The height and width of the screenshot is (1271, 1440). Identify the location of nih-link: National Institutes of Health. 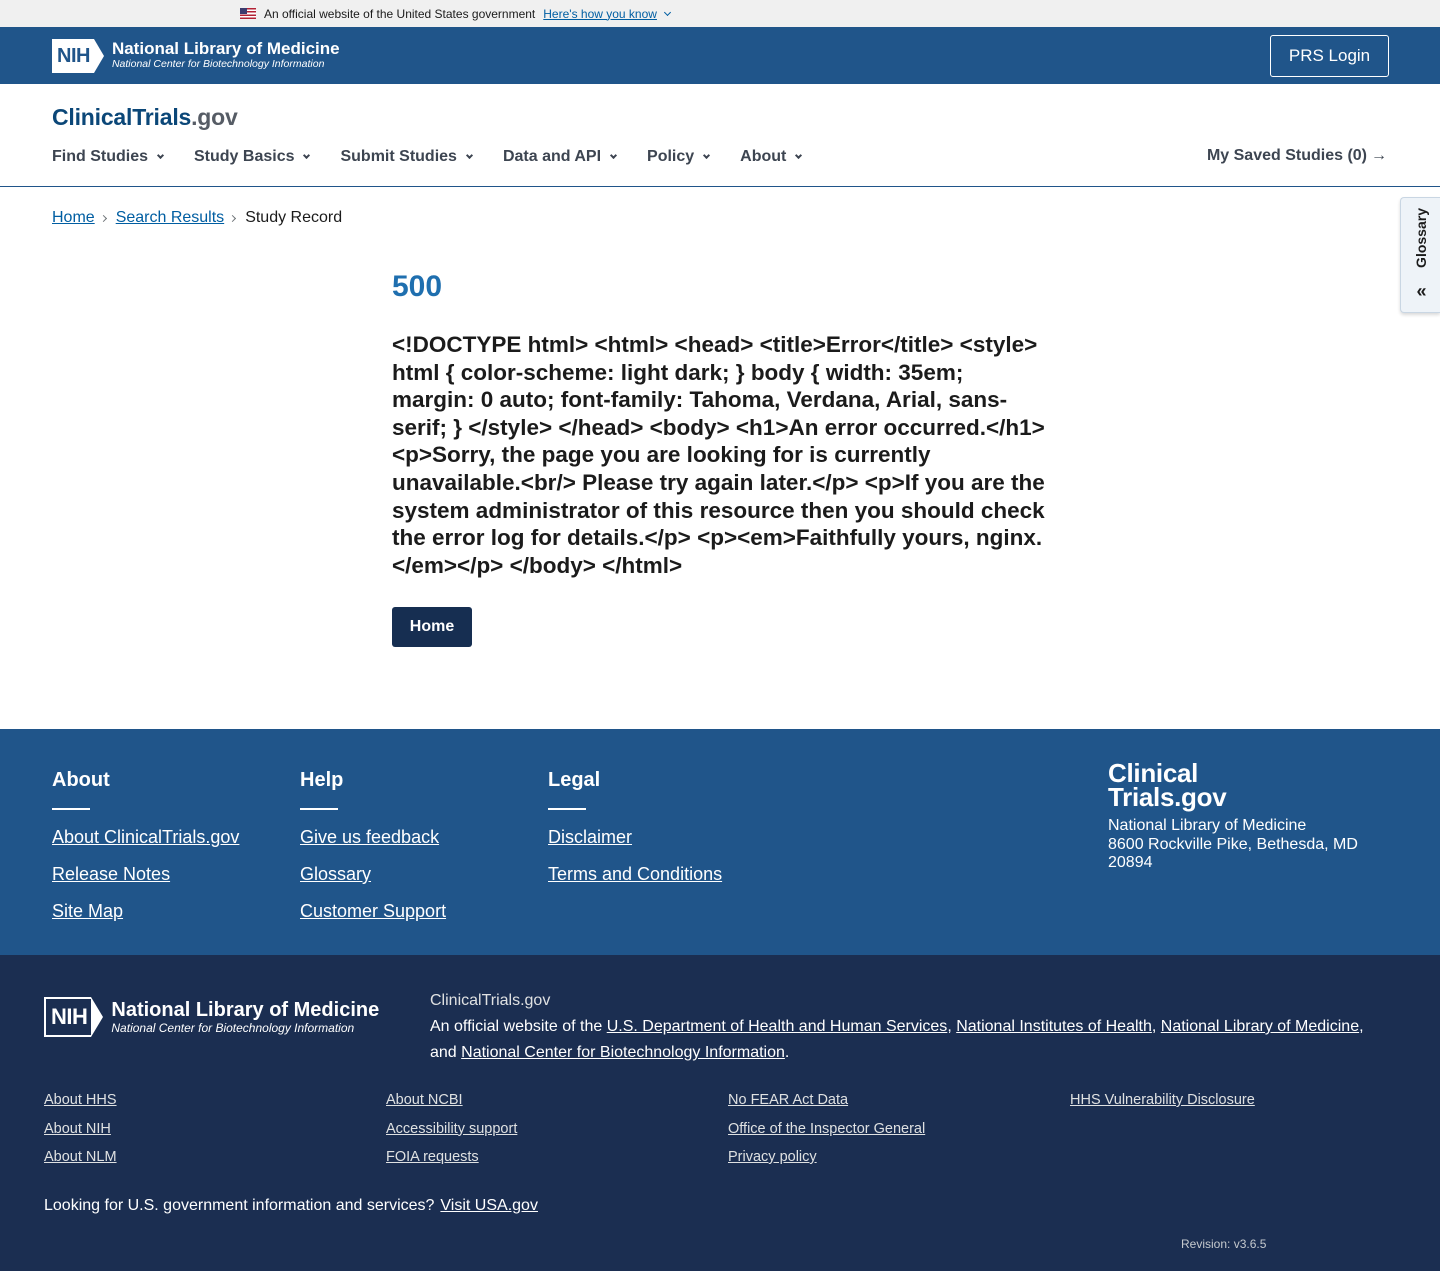
(1054, 1026).